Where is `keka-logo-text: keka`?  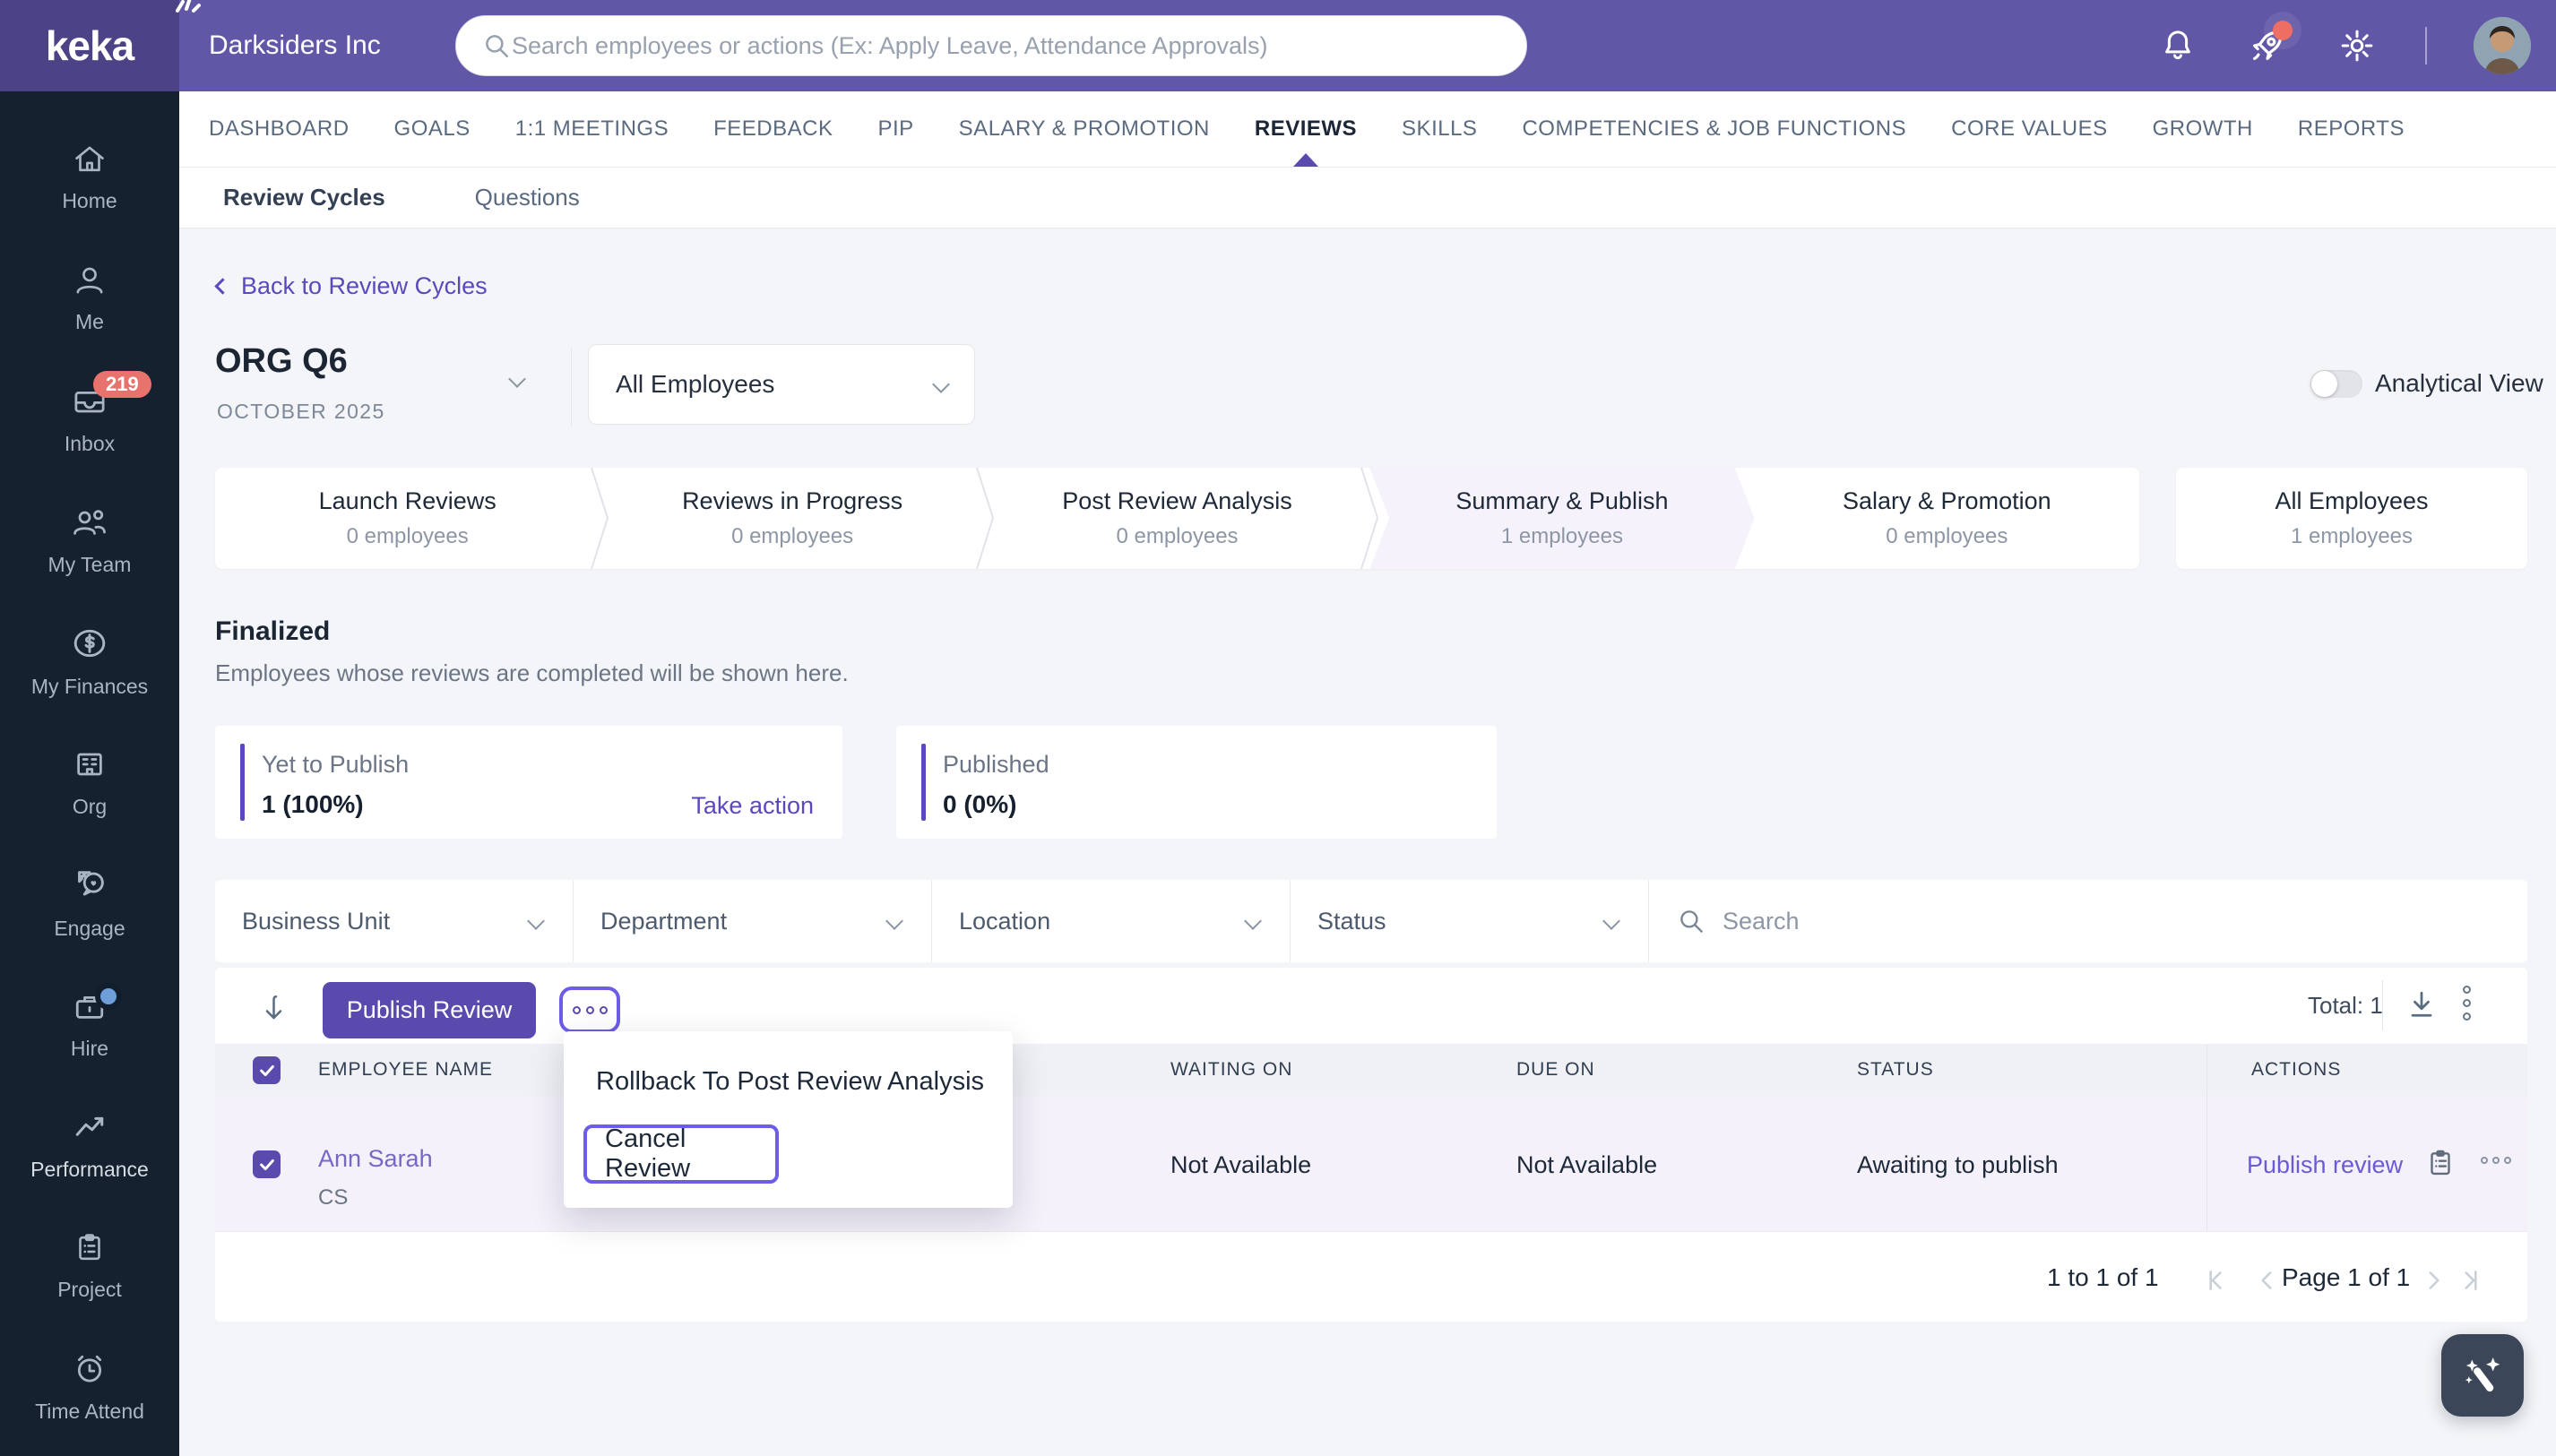 keka-logo-text: keka is located at coordinates (89, 45).